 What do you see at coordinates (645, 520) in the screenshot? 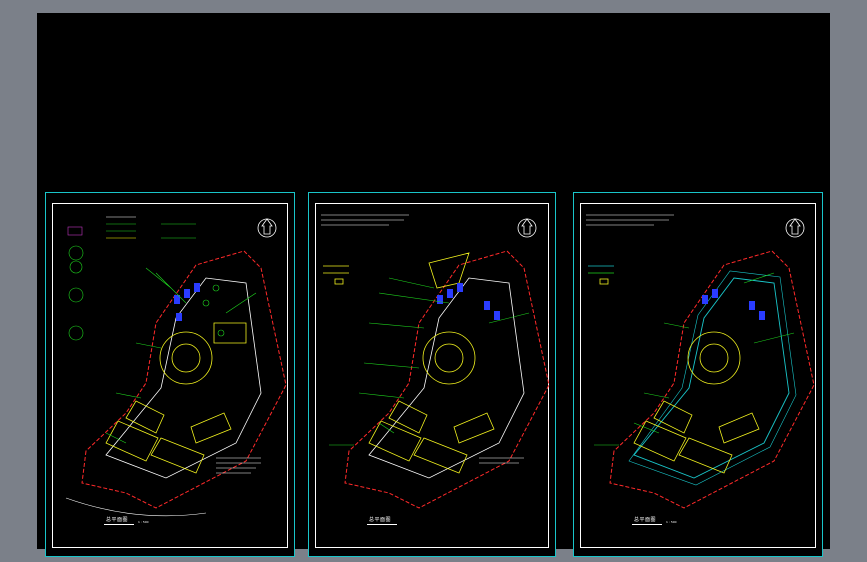
I see `sheet-3-title: 总平面图` at bounding box center [645, 520].